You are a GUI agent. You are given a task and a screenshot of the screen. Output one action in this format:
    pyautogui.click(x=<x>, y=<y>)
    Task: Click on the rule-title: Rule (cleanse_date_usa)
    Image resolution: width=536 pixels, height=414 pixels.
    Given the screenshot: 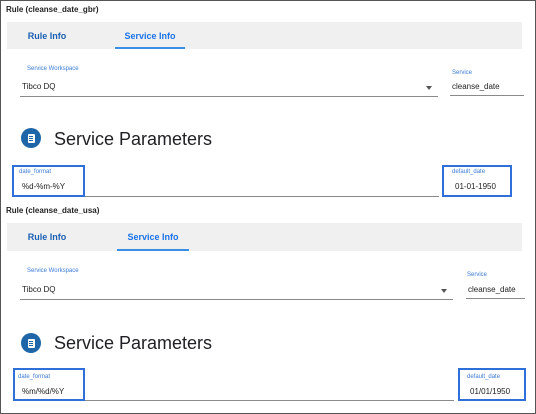 What is the action you would take?
    pyautogui.click(x=53, y=210)
    